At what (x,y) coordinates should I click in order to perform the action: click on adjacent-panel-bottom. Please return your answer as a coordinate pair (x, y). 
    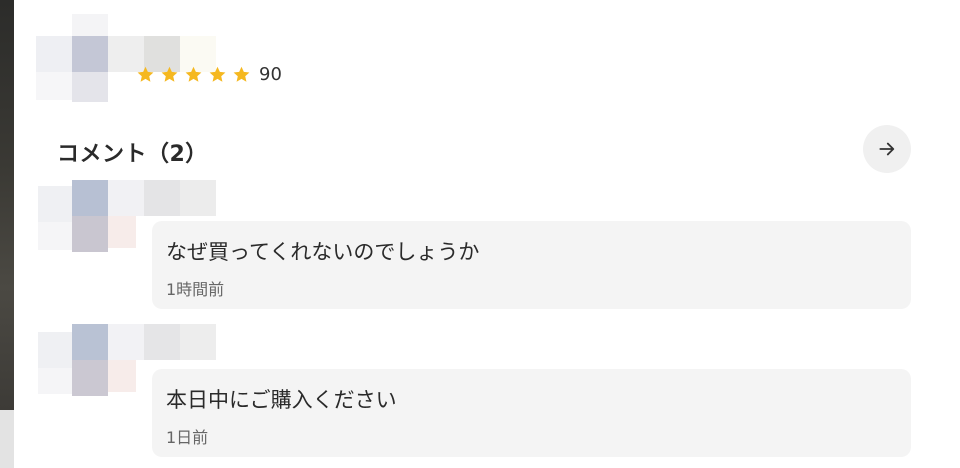
    Looking at the image, I should click on (7, 439).